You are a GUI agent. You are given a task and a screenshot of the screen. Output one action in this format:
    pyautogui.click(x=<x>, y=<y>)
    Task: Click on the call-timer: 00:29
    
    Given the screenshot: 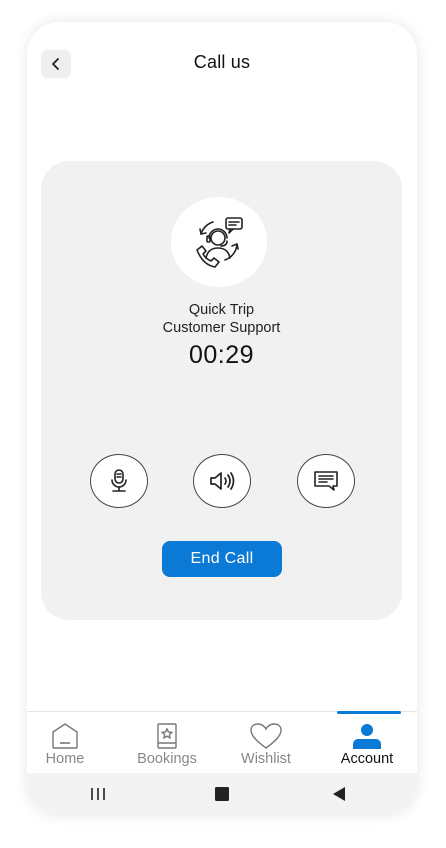 What is the action you would take?
    pyautogui.click(x=221, y=355)
    